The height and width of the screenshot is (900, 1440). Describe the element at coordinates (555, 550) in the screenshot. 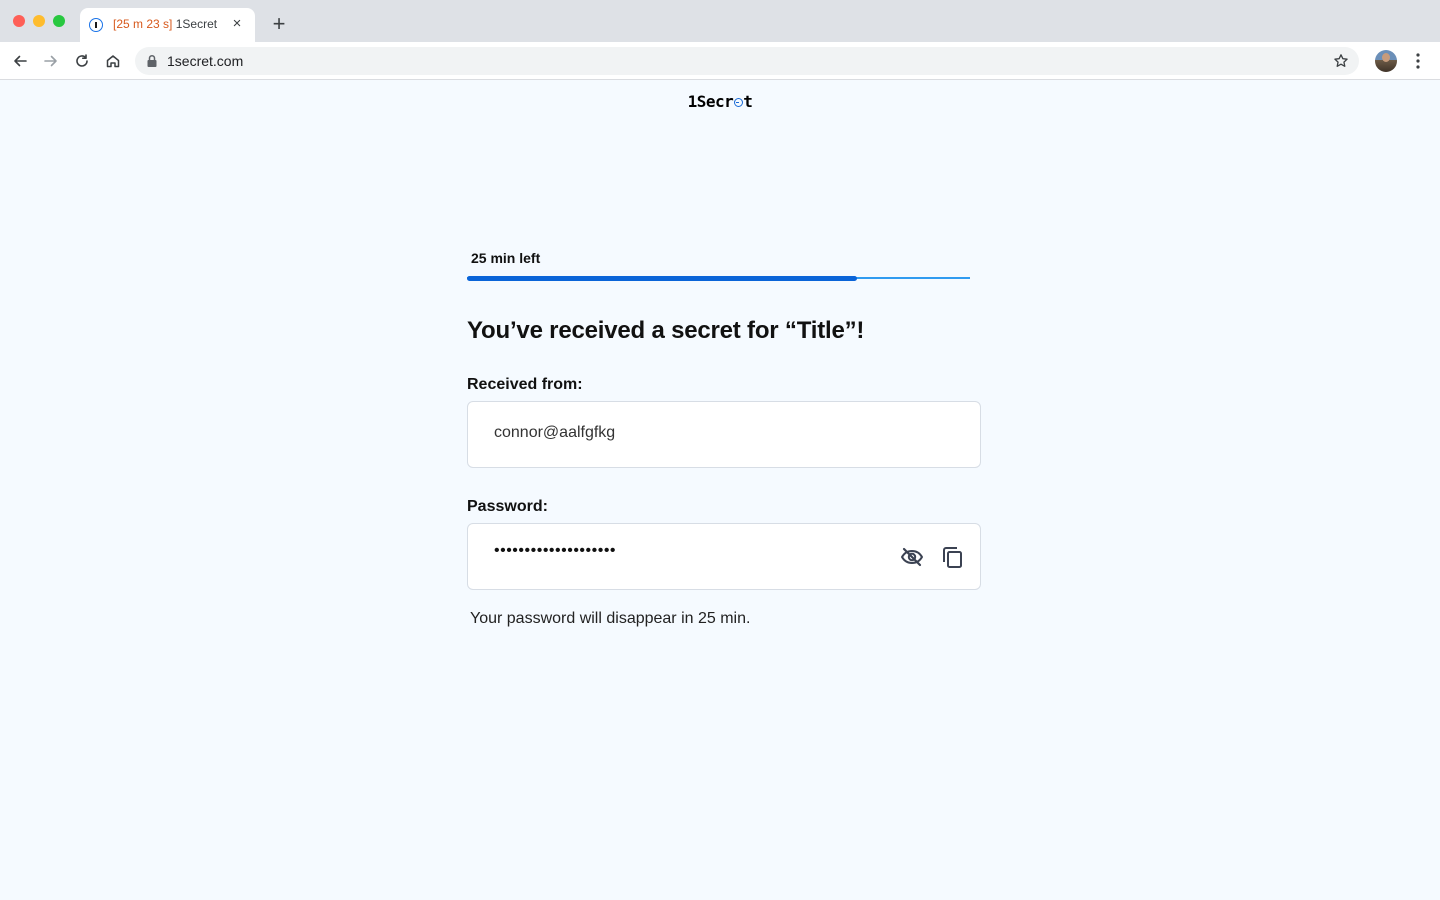

I see `password-masked-value: ••••••••••••••••••••` at that location.